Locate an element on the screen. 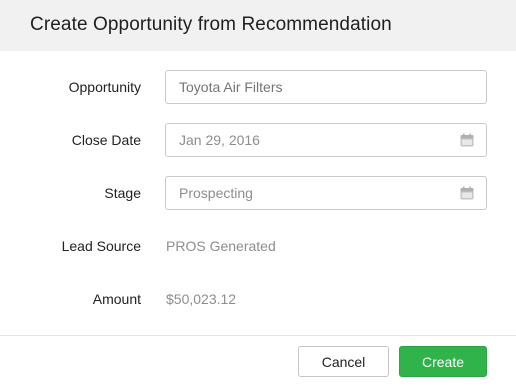 Image resolution: width=516 pixels, height=389 pixels. stage-row: Stage is located at coordinates (258, 193).